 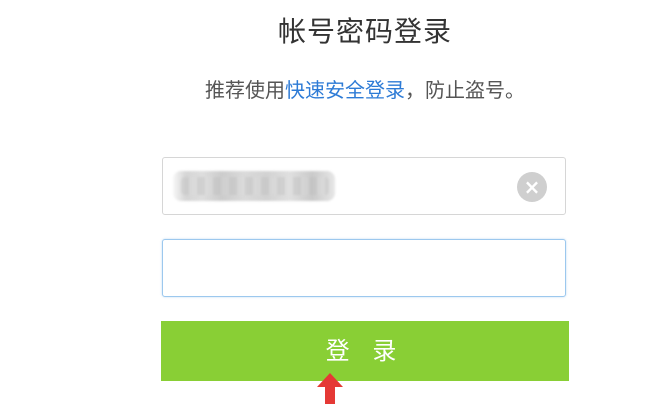 I want to click on recommendation-suffix: ，防止盗号。, so click(x=465, y=90).